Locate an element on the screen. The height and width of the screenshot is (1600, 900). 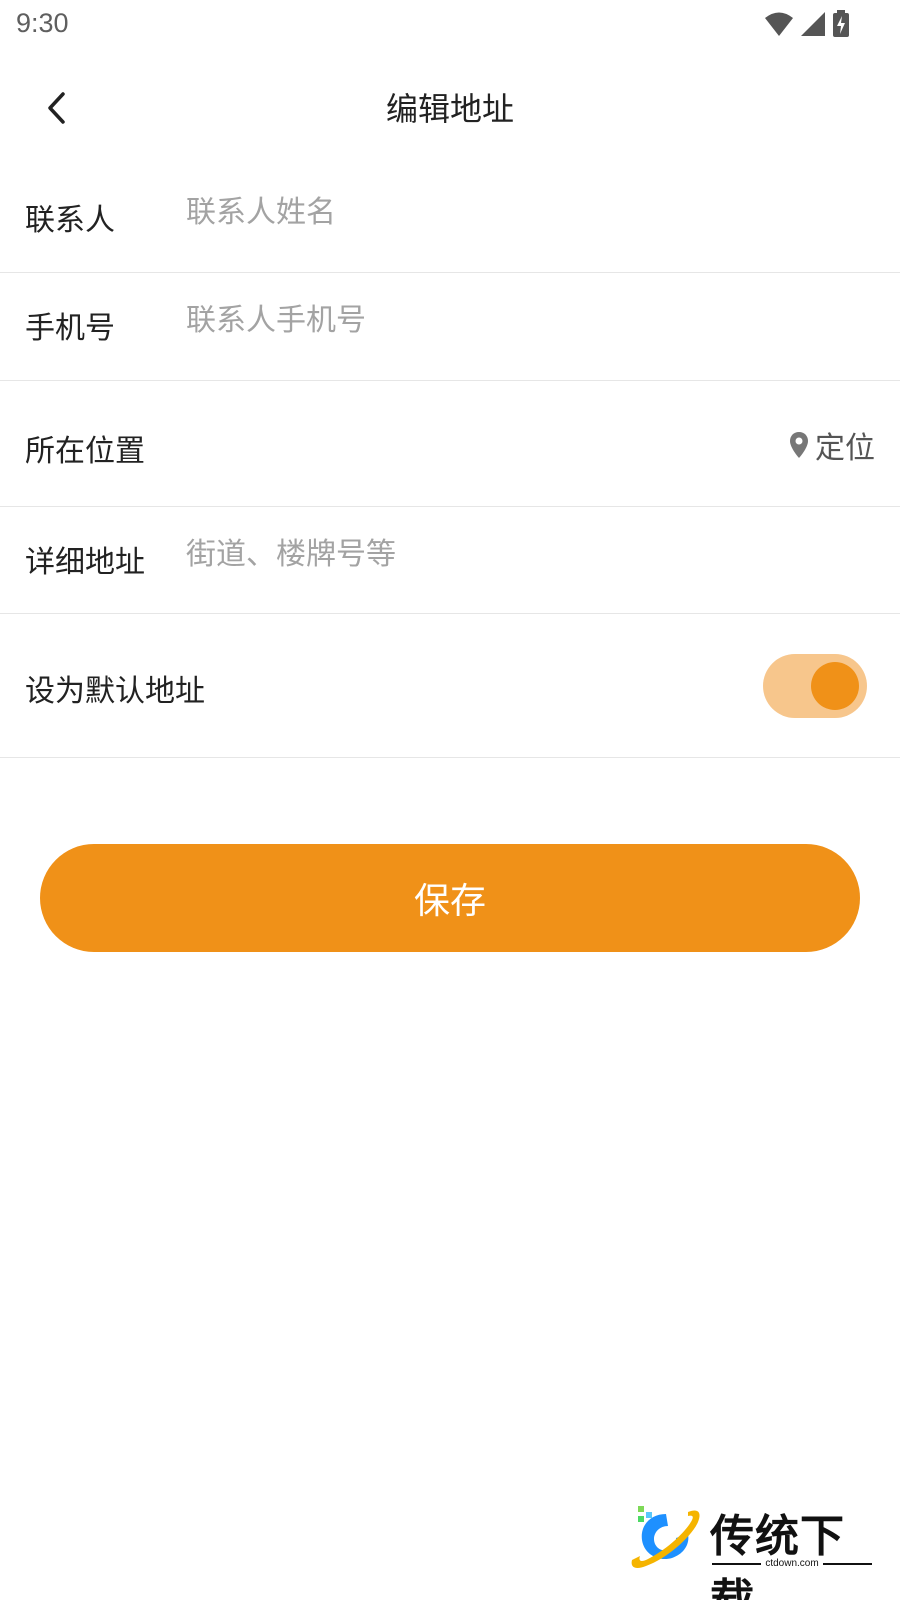
status-bar: 9:30 is located at coordinates (450, 25).